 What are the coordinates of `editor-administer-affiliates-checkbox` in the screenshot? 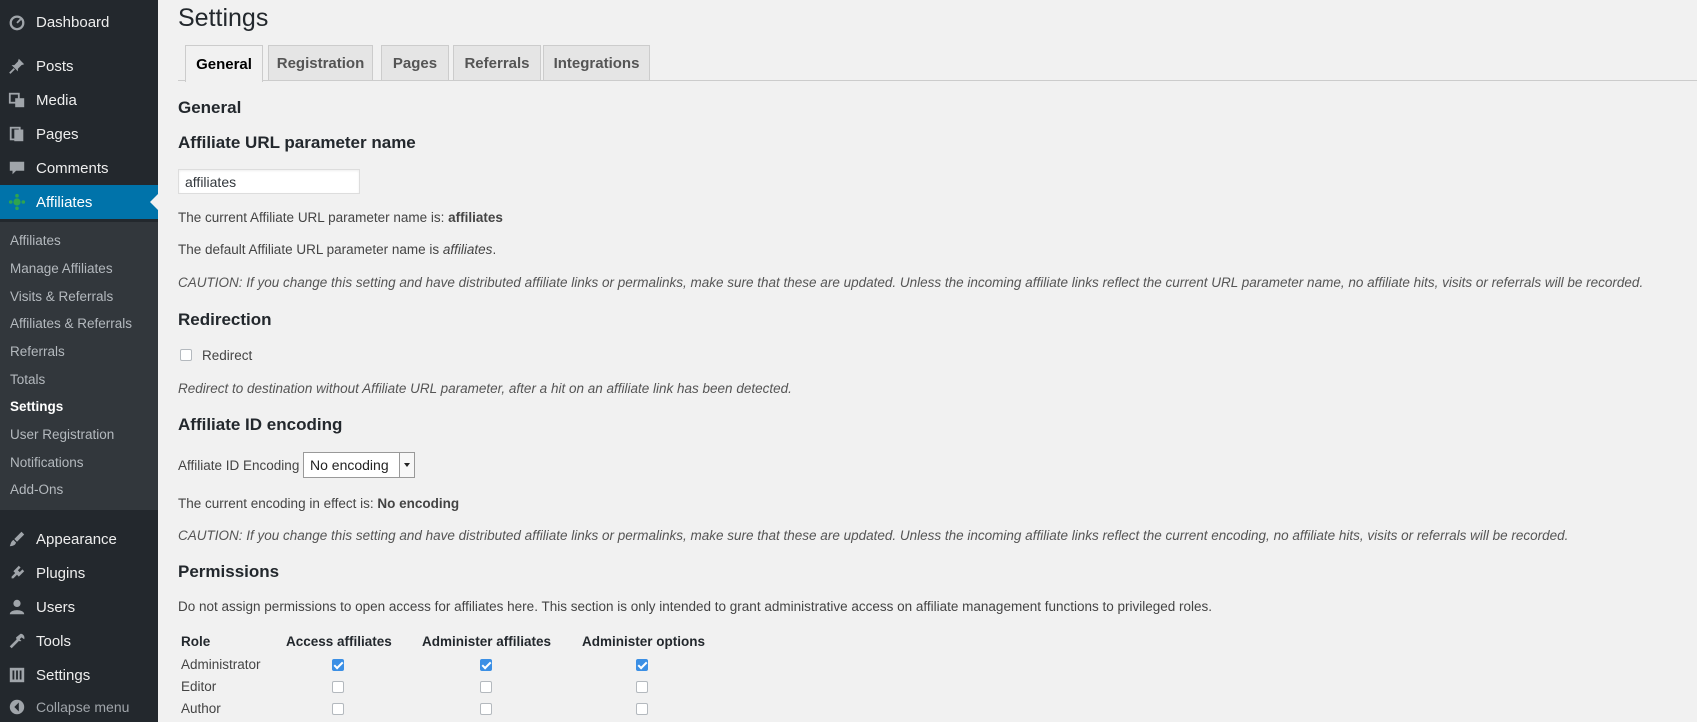 It's located at (486, 687).